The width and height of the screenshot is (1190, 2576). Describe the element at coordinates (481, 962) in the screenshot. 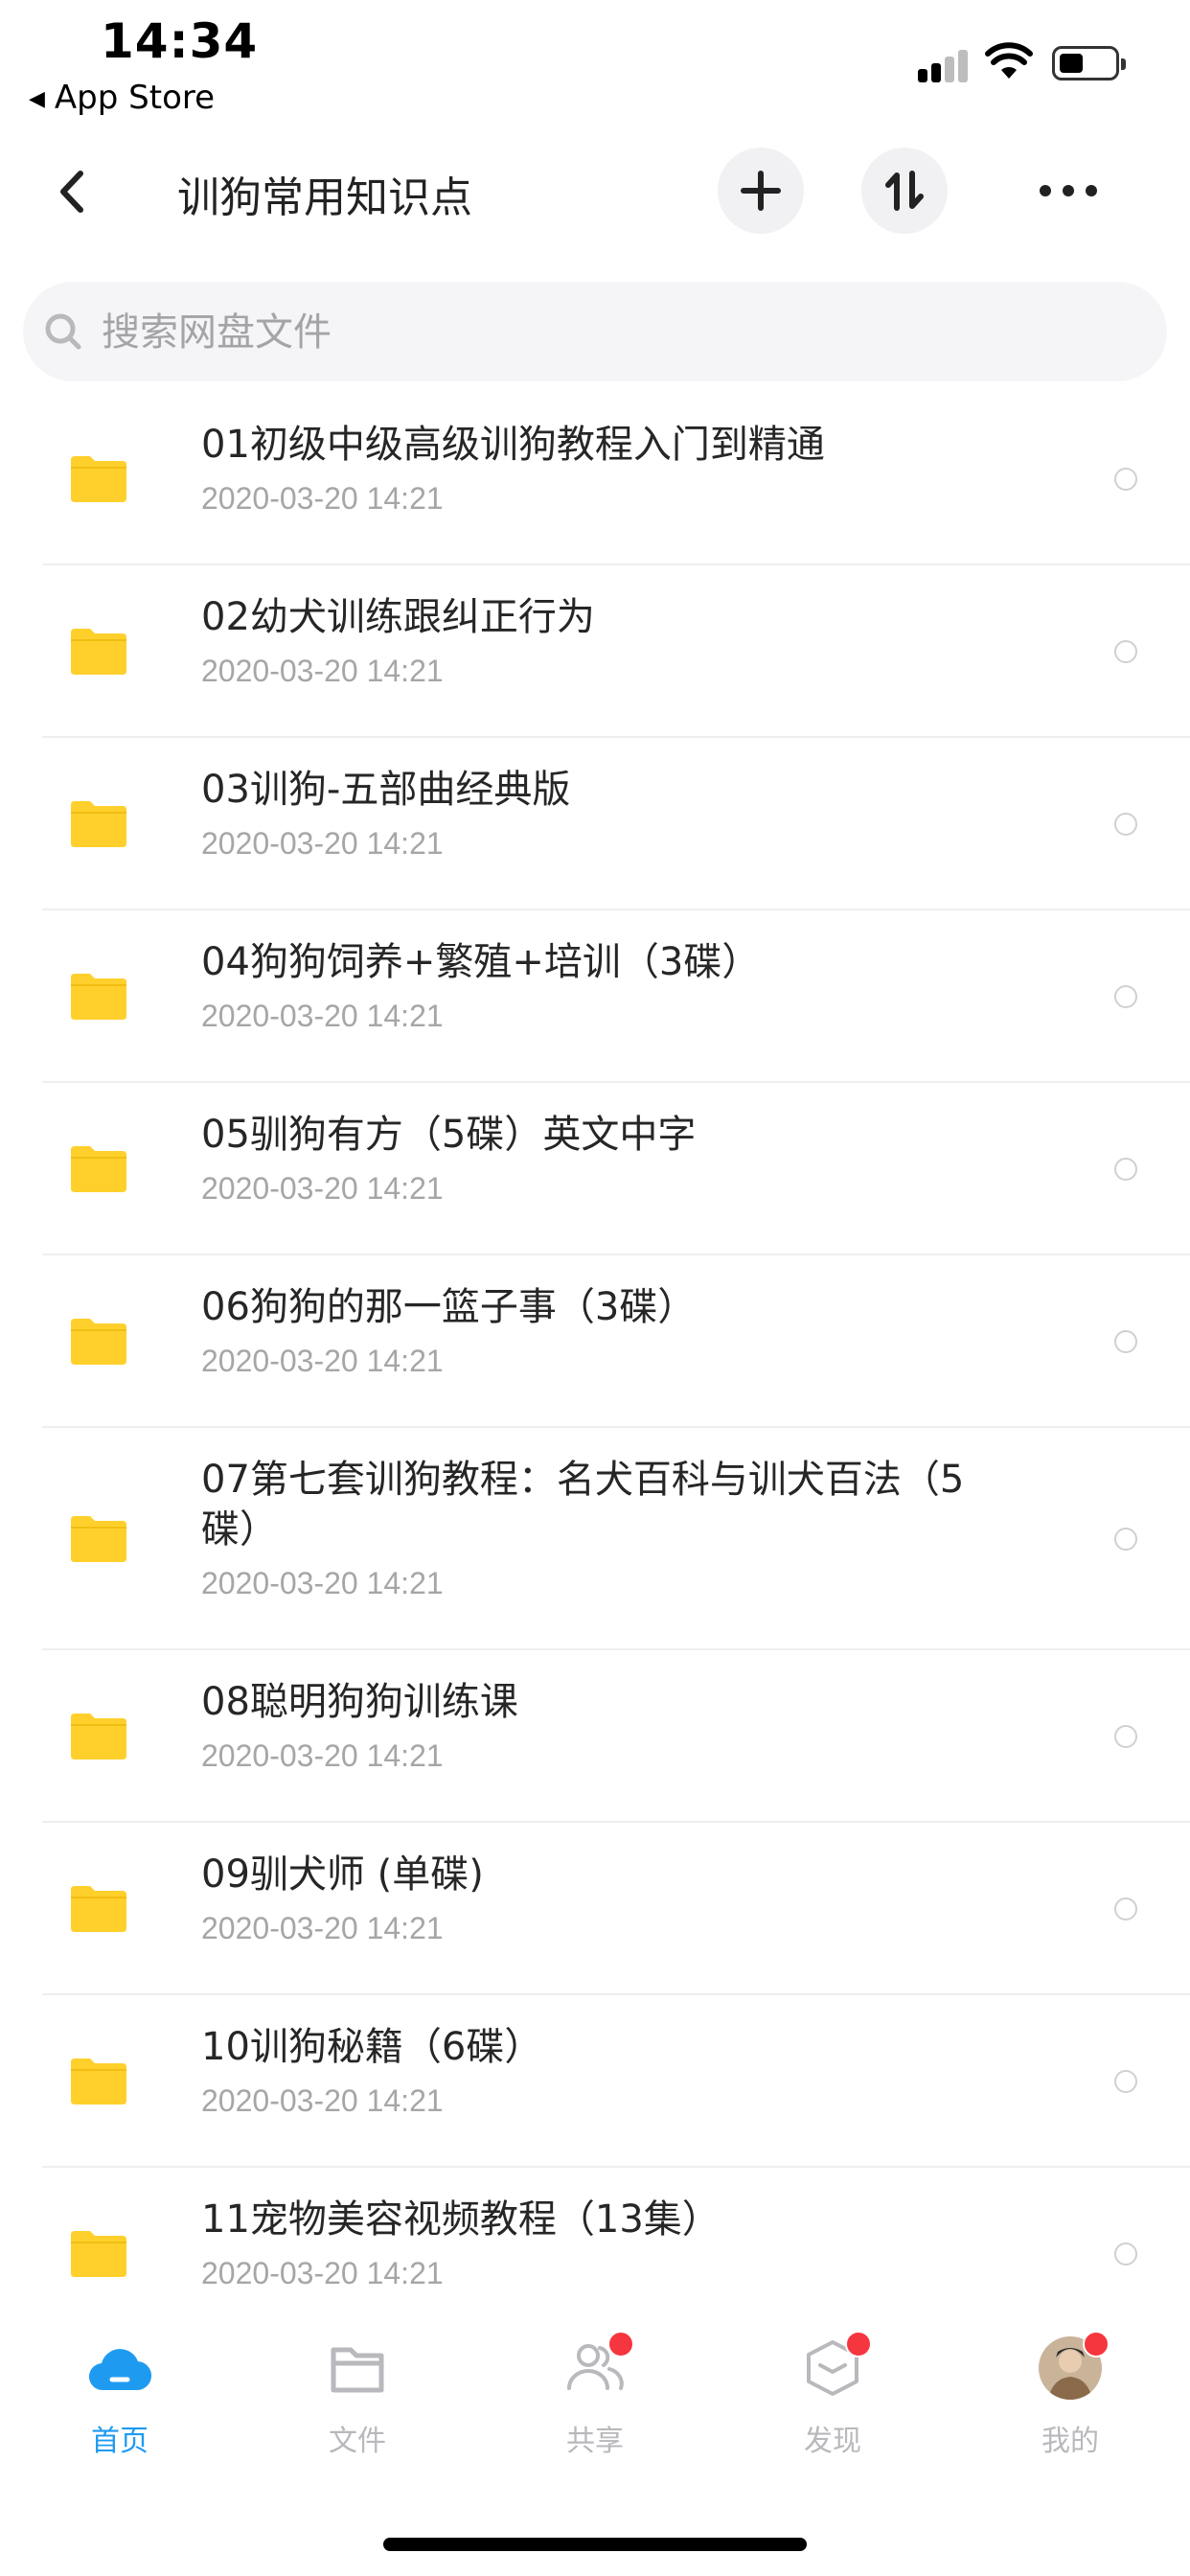

I see `file-name: 04狗狗饲养+繁殖+培训（3碟）` at that location.